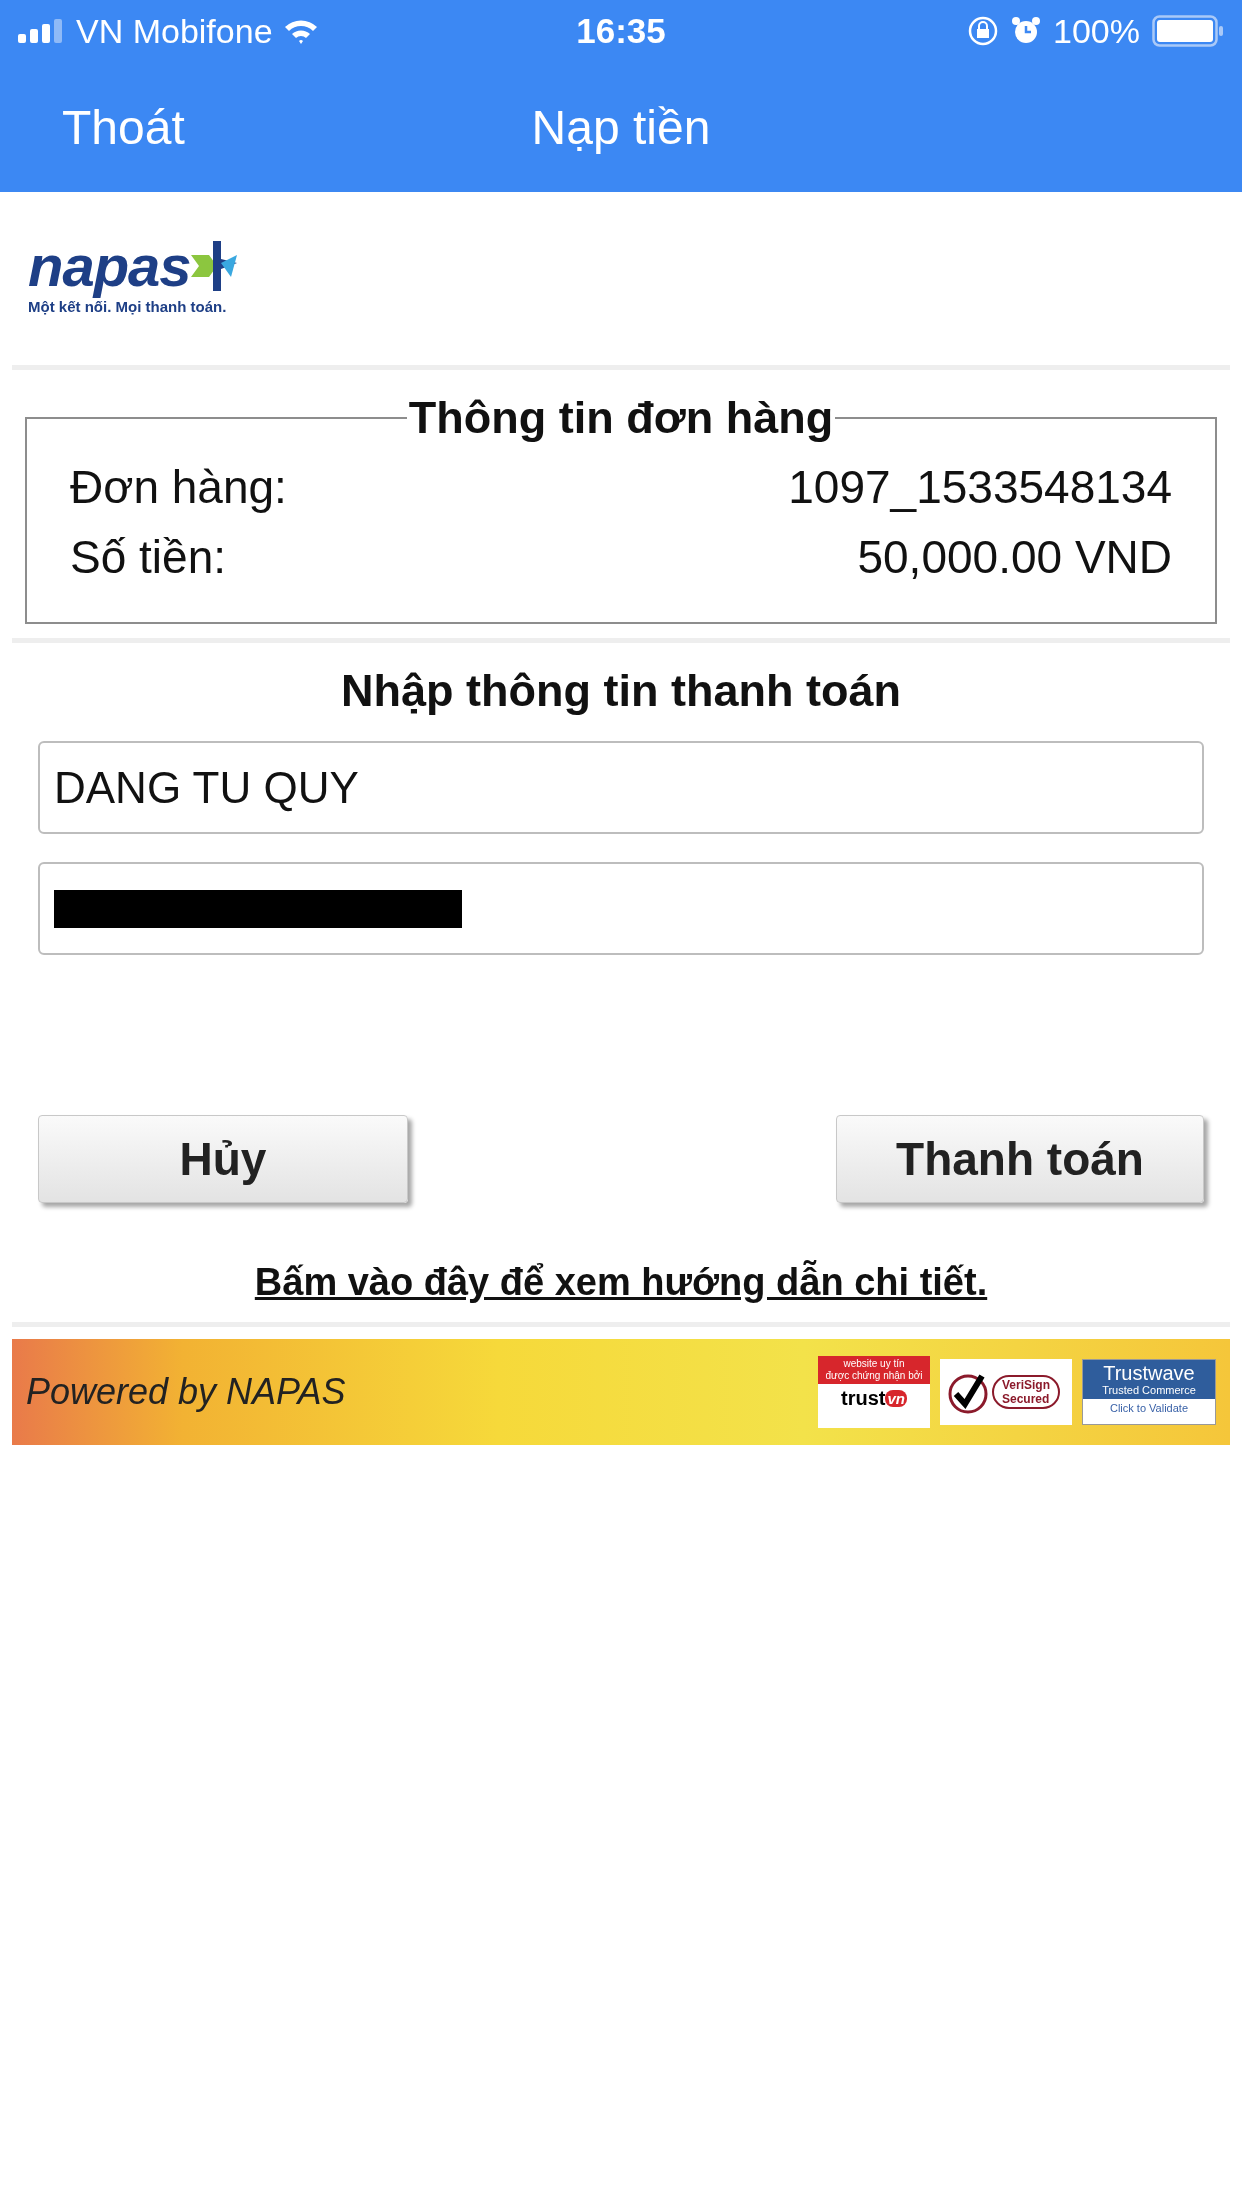 Image resolution: width=1242 pixels, height=2208 pixels. I want to click on clock-time: 16:35, so click(621, 31).